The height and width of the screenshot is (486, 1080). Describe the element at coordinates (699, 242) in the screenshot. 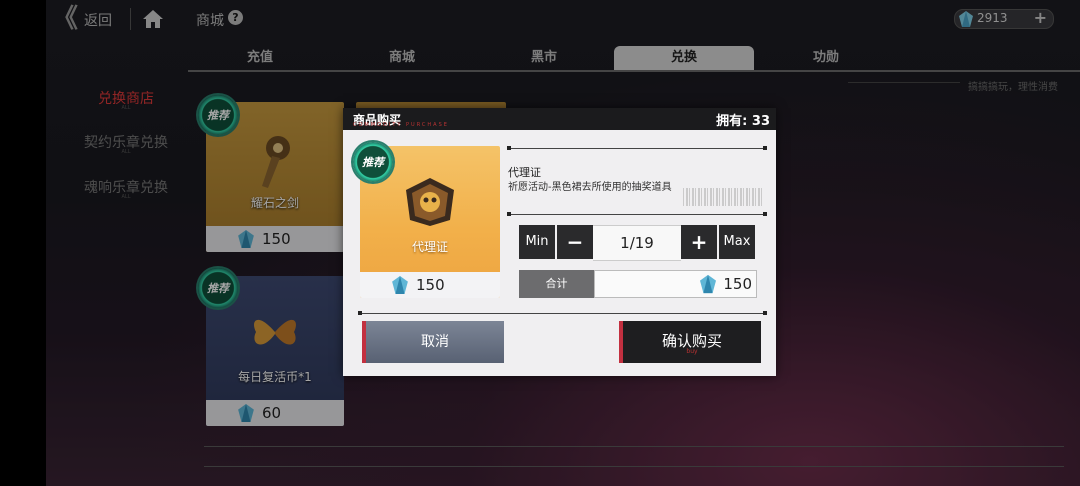

I see `increase-button: +` at that location.